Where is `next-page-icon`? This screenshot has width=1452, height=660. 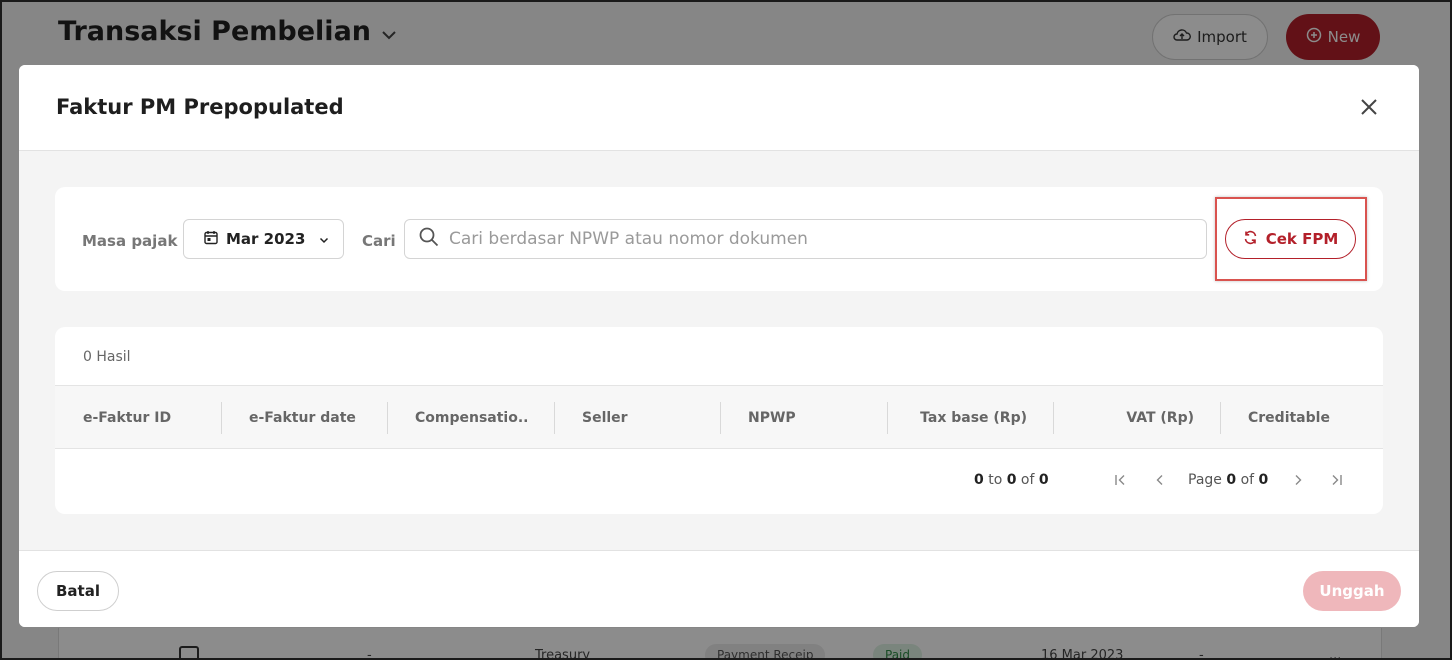 next-page-icon is located at coordinates (1298, 480).